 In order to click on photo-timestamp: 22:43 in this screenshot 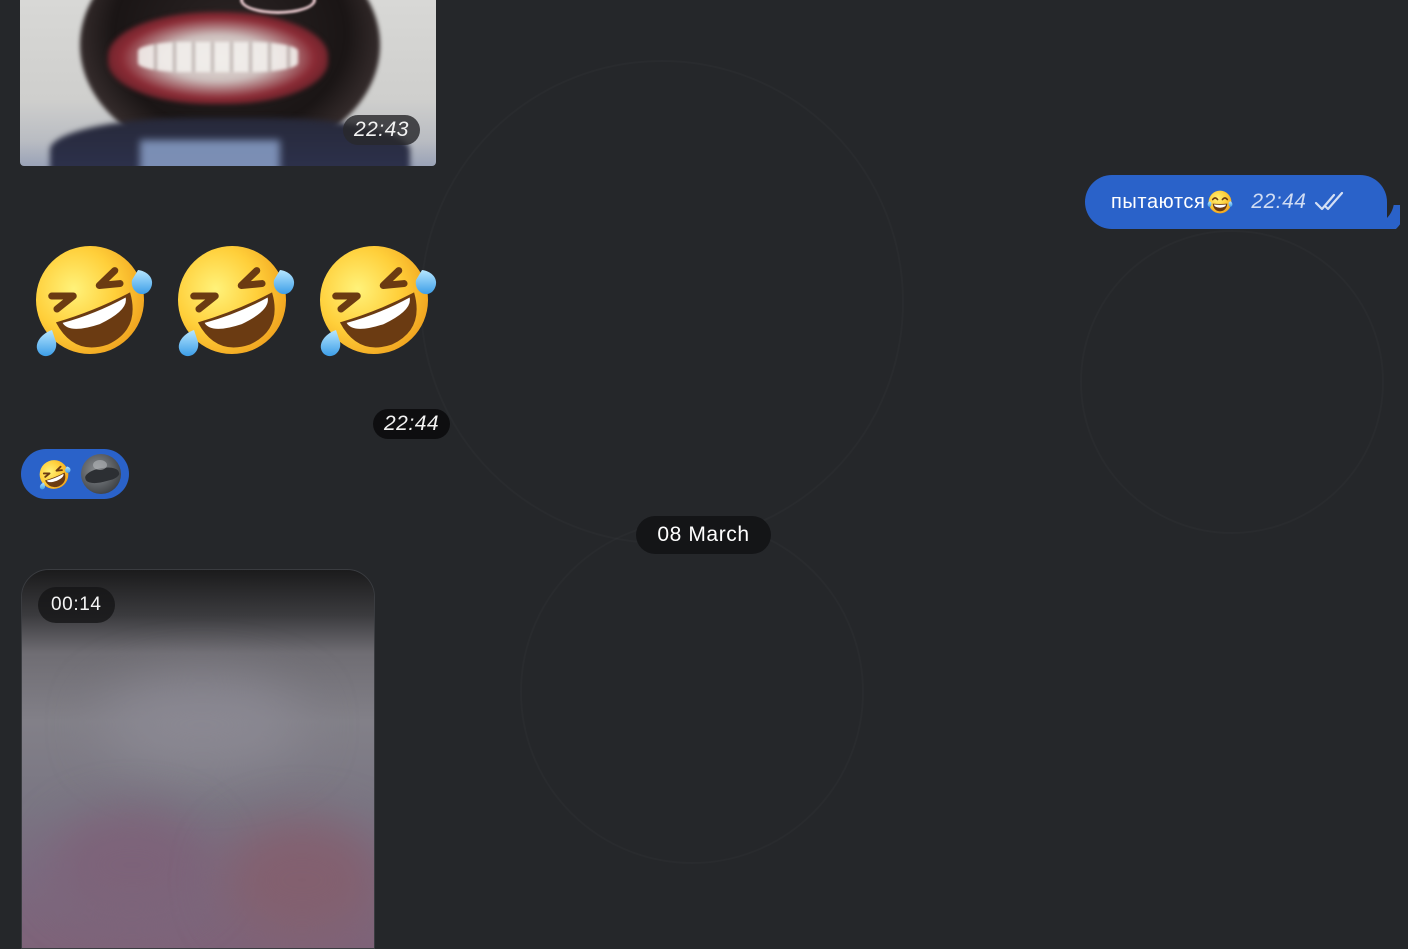, I will do `click(381, 130)`.